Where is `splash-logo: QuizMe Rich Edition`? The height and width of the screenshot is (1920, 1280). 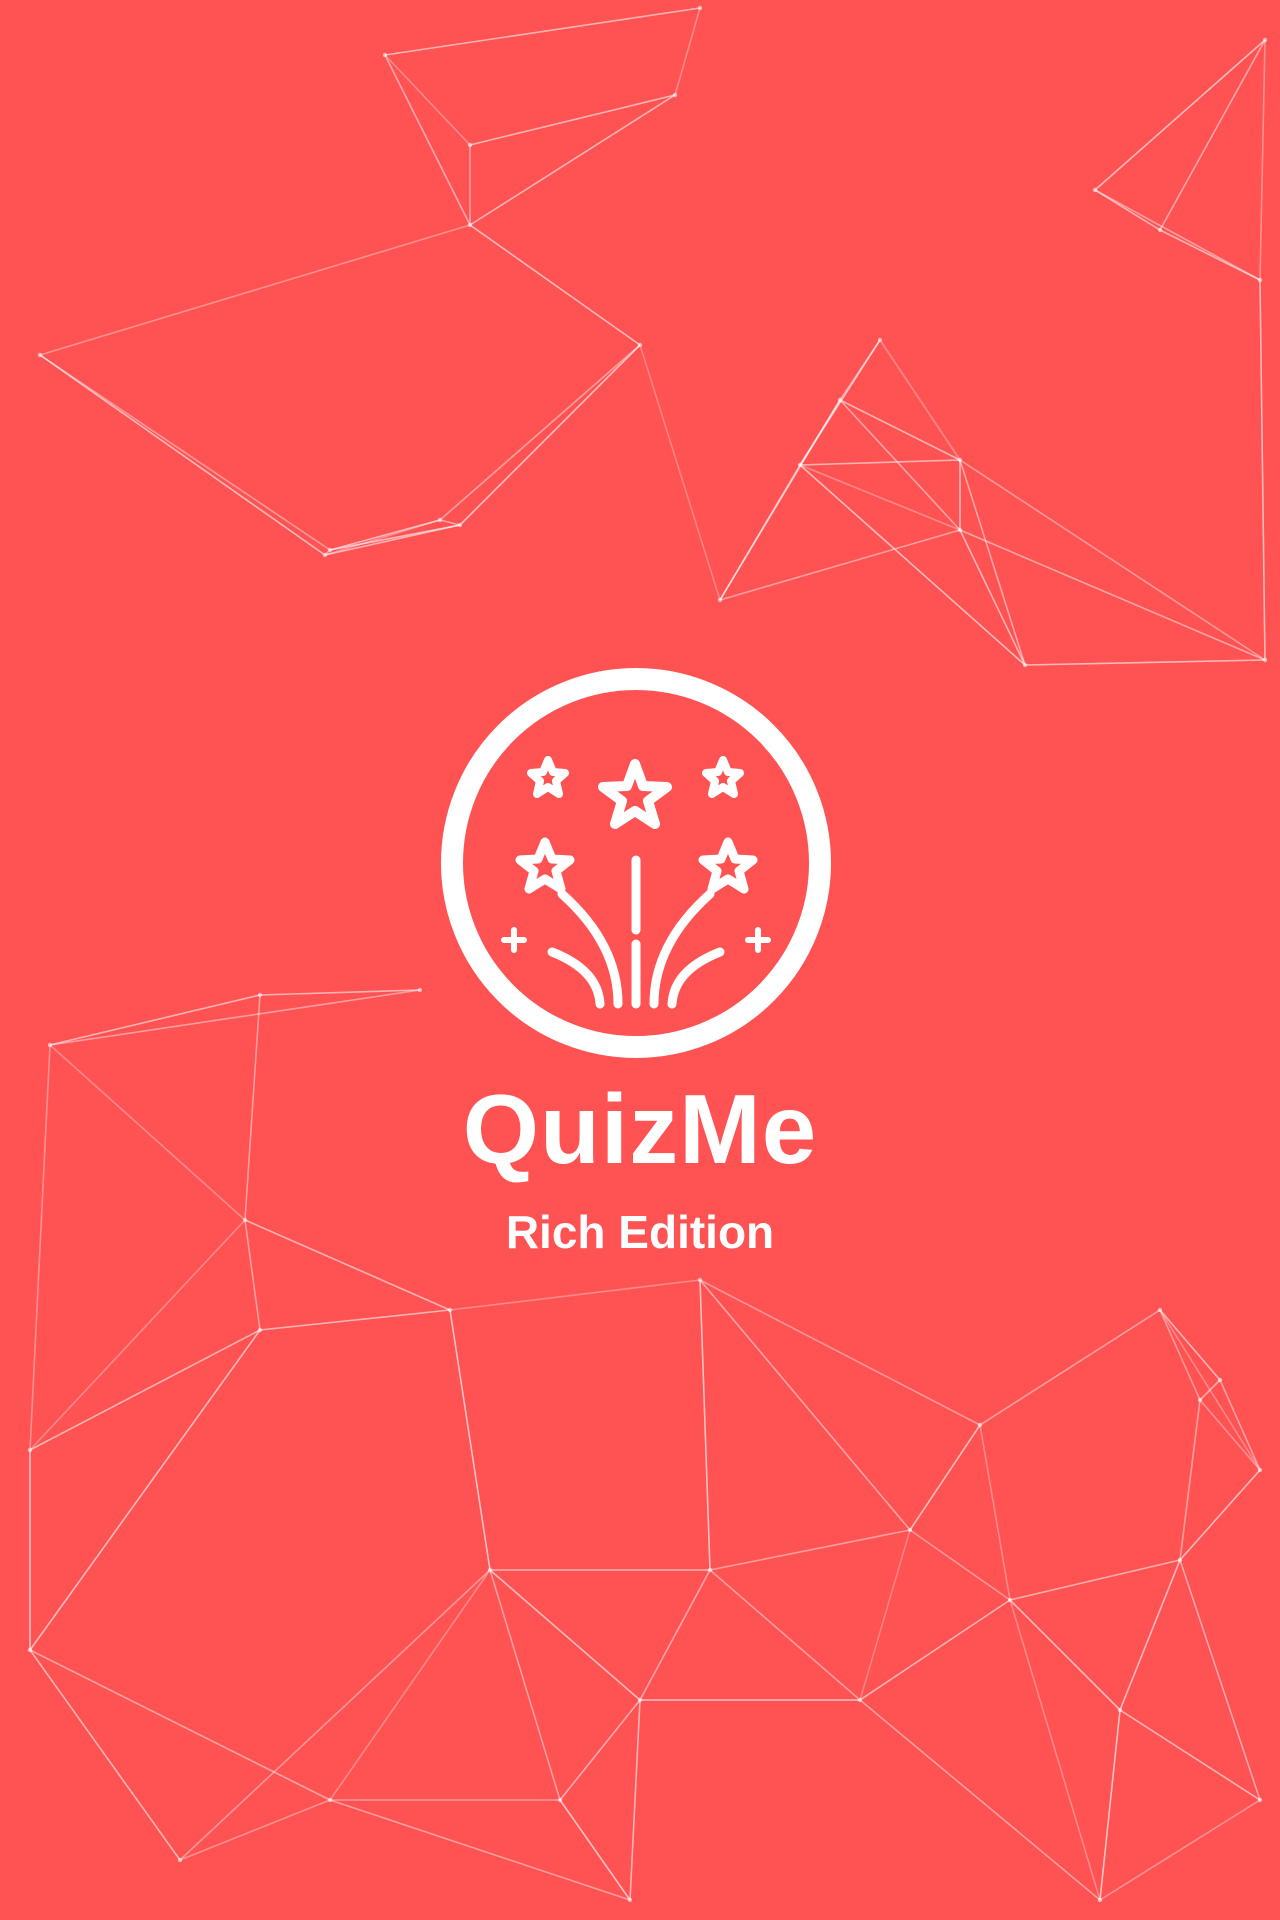
splash-logo: QuizMe Rich Edition is located at coordinates (640, 960).